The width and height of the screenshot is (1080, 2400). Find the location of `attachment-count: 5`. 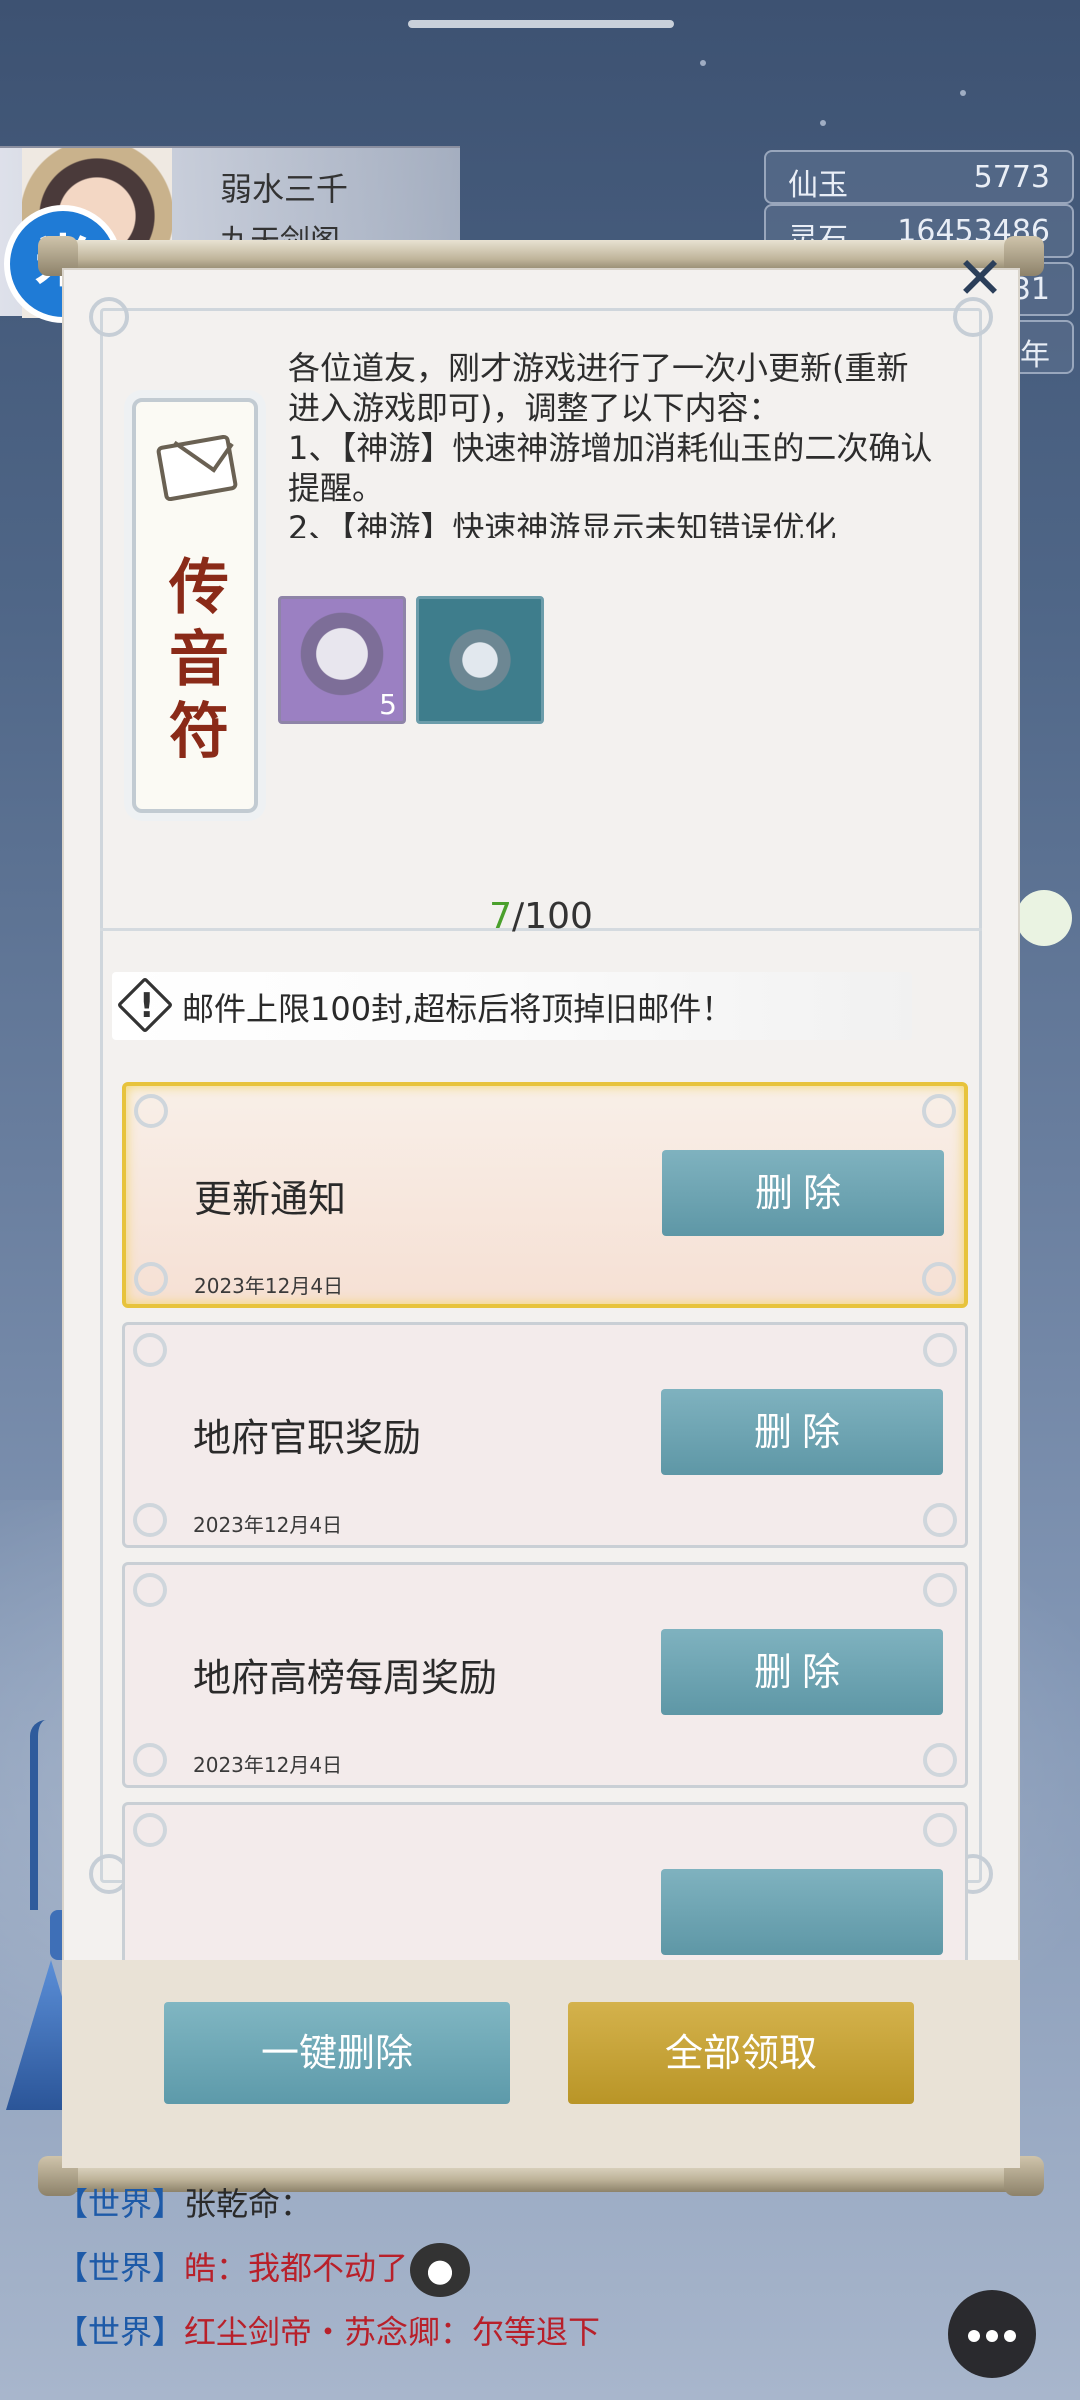

attachment-count: 5 is located at coordinates (388, 704).